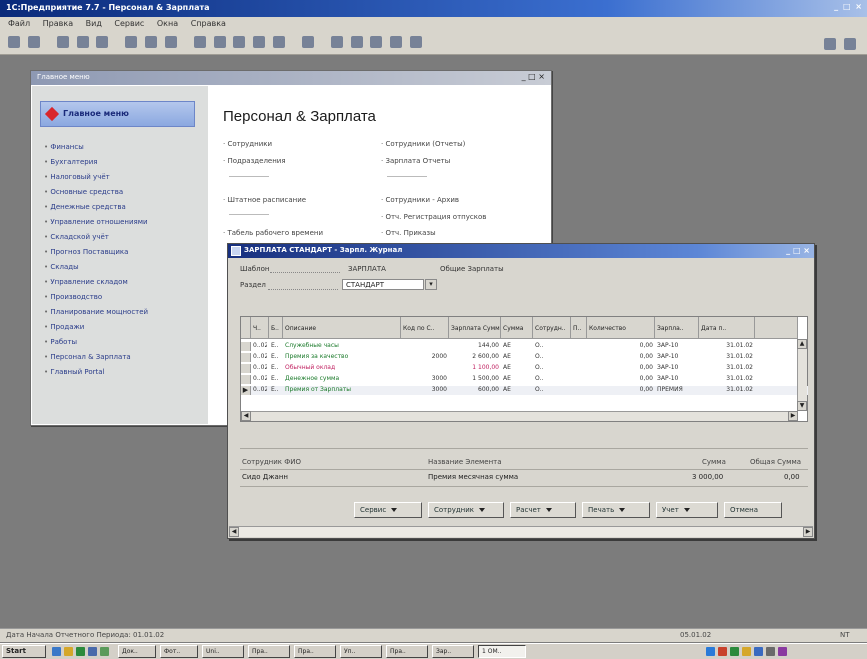 The image size is (867, 659). What do you see at coordinates (798, 250) in the screenshot?
I see `journal-window-controls: _ □ ×` at bounding box center [798, 250].